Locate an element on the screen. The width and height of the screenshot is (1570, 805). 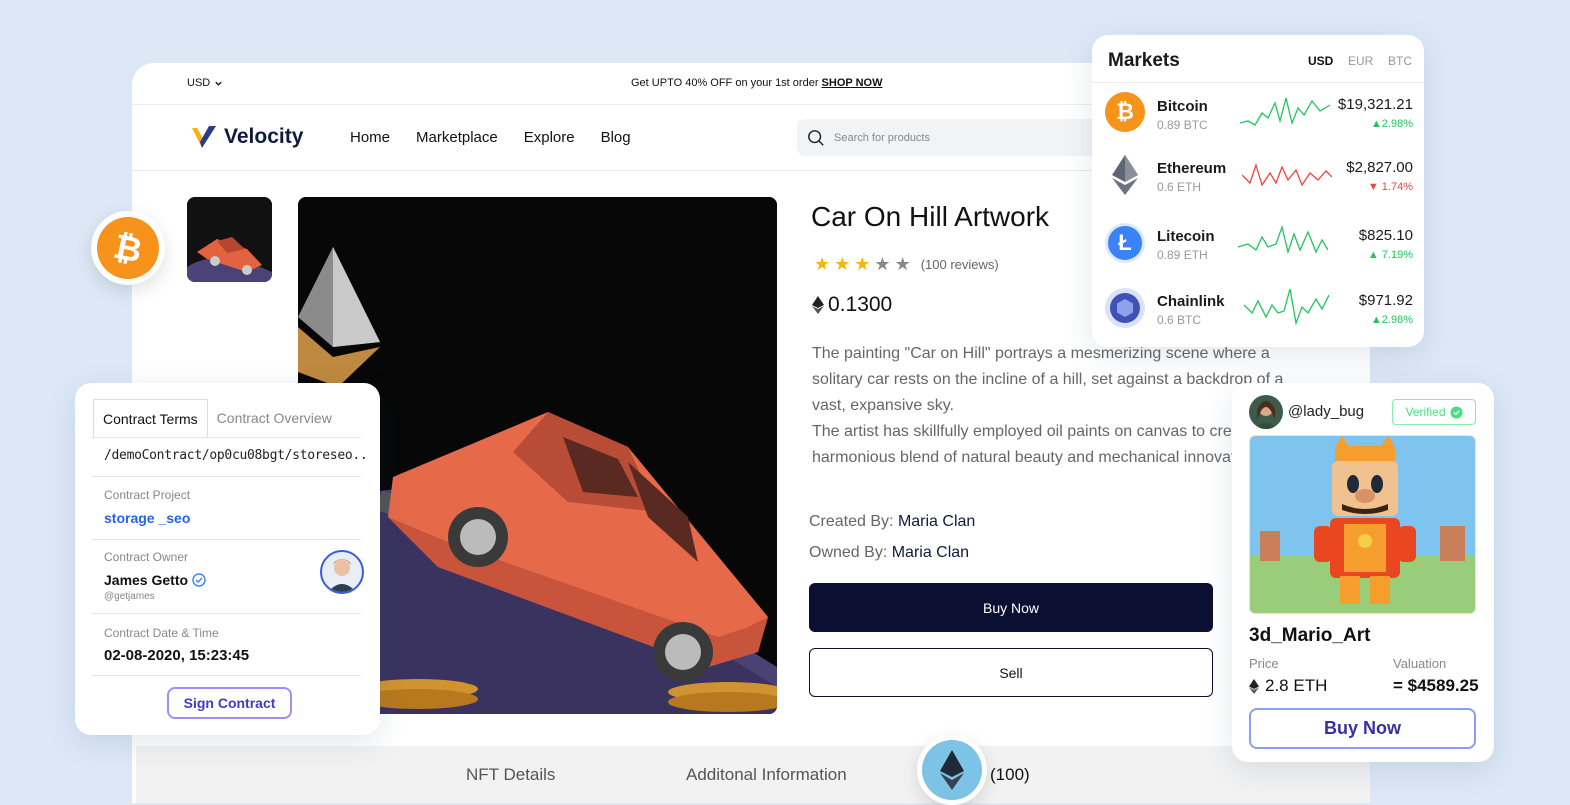
owner-link: Maria Clan is located at coordinates (930, 552).